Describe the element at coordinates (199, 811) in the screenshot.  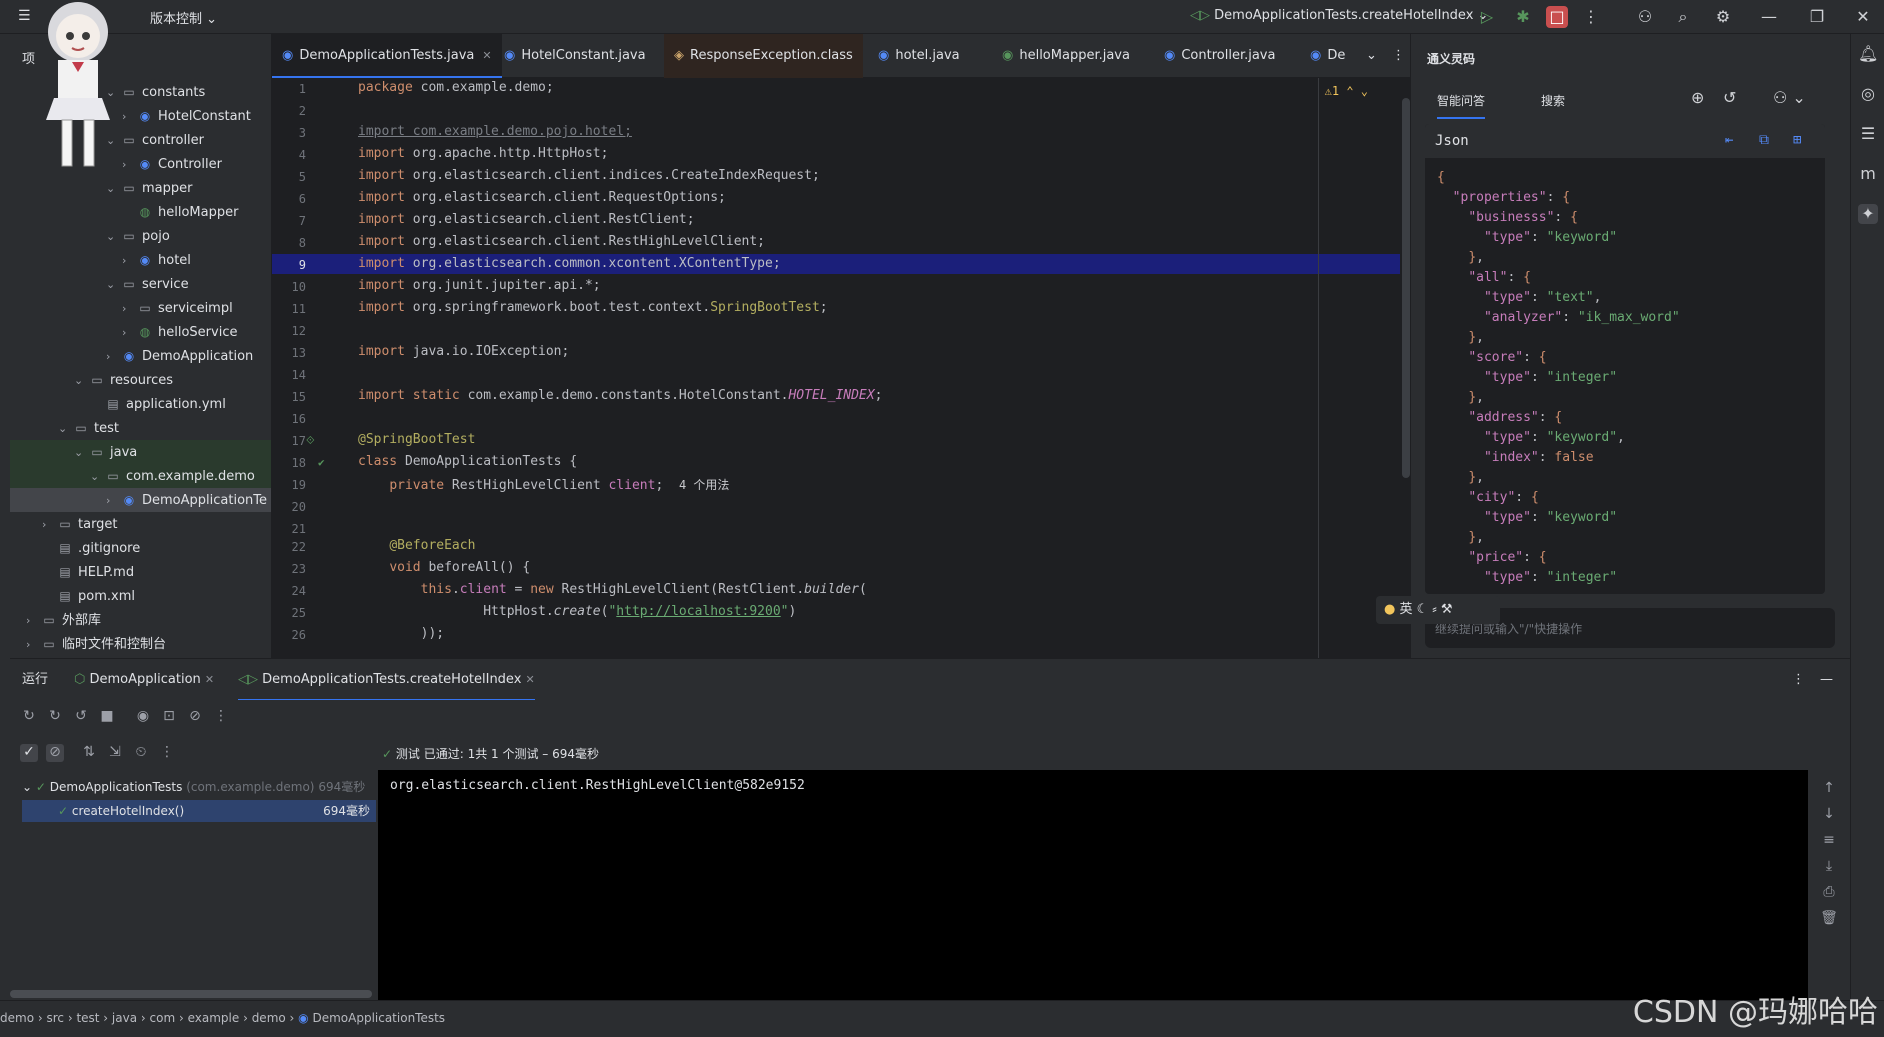
I see `test-child-row: ✓ createHotelIndex() 694毫秒` at that location.